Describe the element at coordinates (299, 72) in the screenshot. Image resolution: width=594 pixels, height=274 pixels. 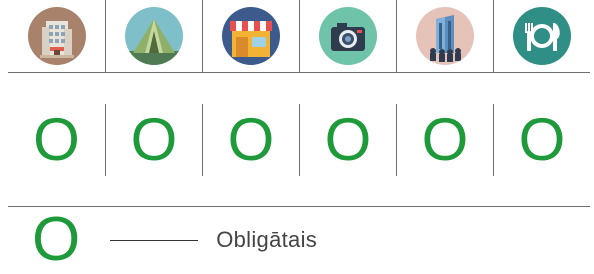
I see `header-divider` at that location.